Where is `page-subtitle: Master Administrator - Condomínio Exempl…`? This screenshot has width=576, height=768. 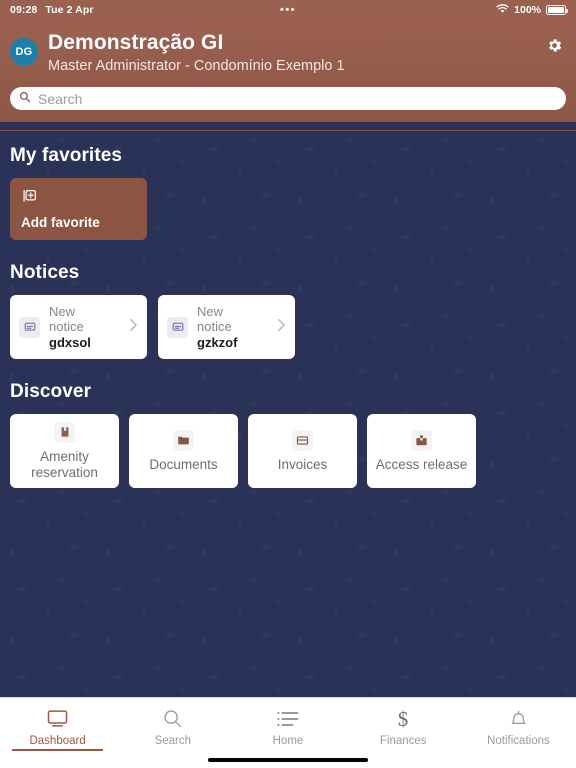 page-subtitle: Master Administrator - Condomínio Exempl… is located at coordinates (196, 66).